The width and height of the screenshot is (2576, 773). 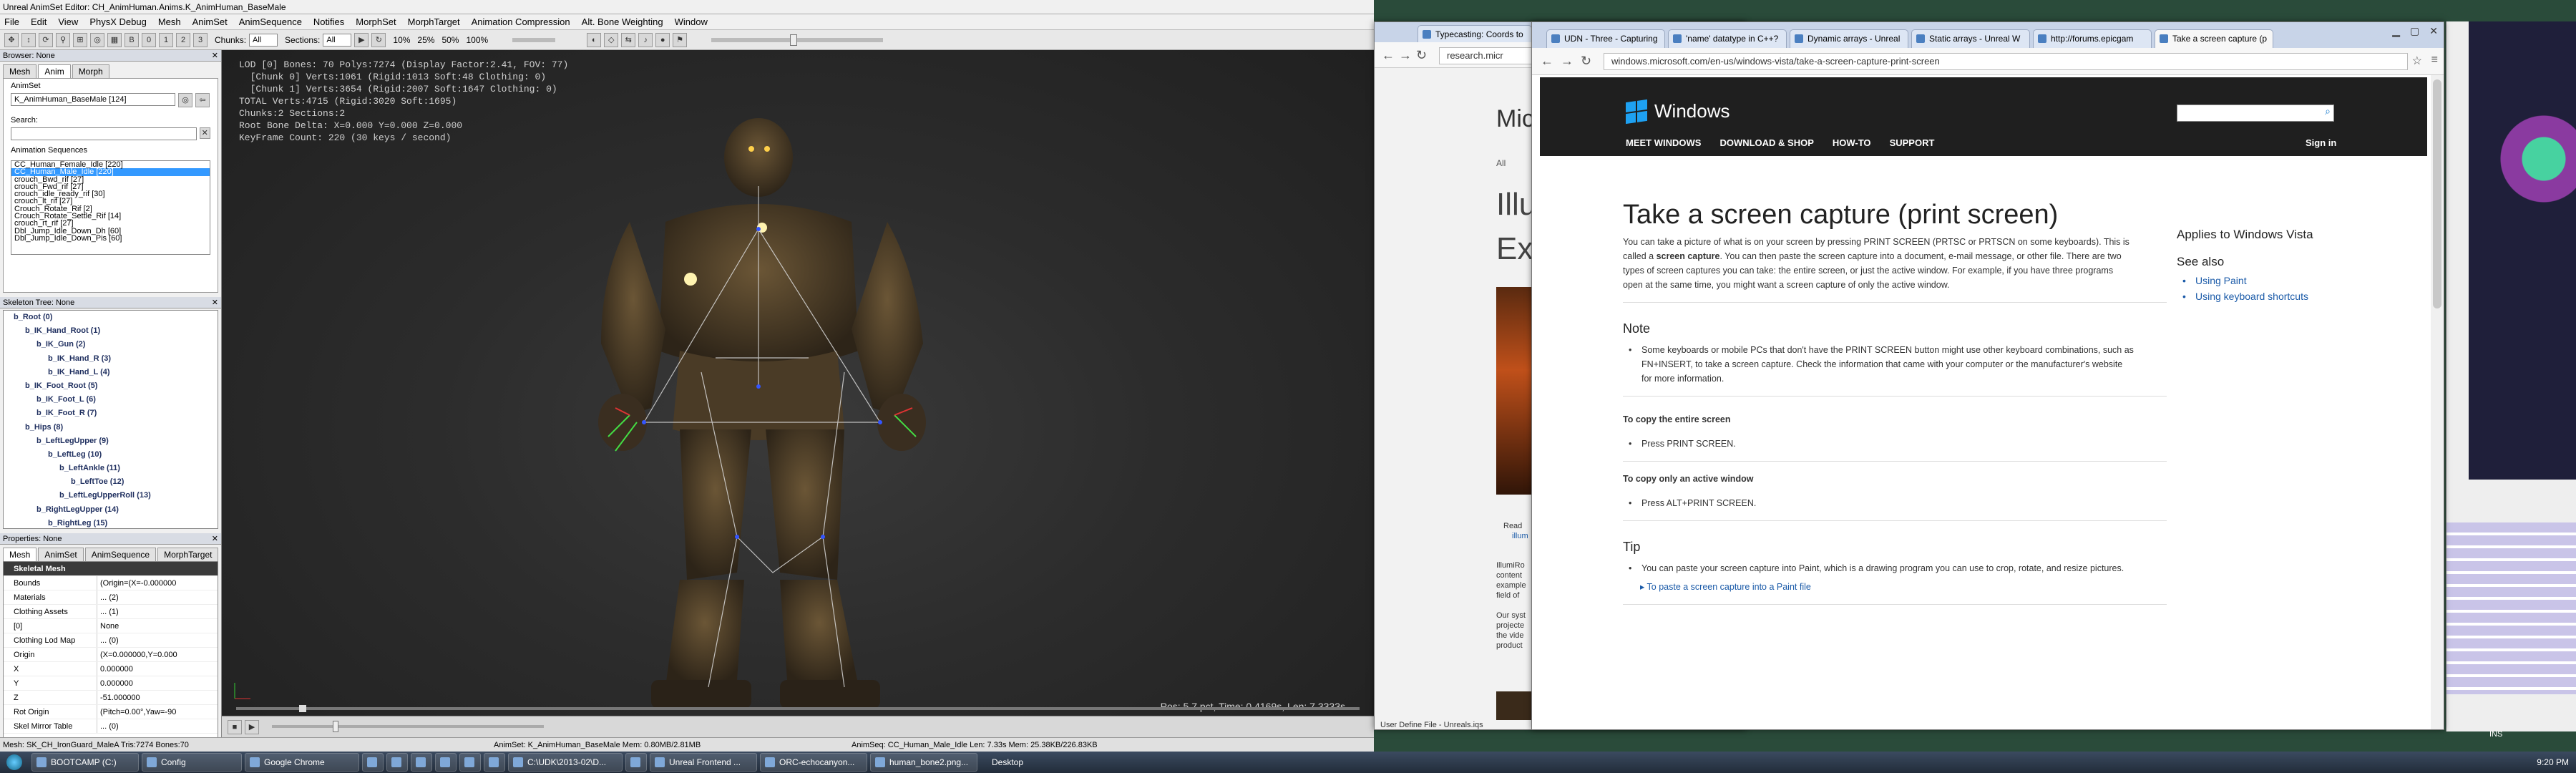 What do you see at coordinates (80, 39) in the screenshot?
I see `wire-tool-button: ⊞` at bounding box center [80, 39].